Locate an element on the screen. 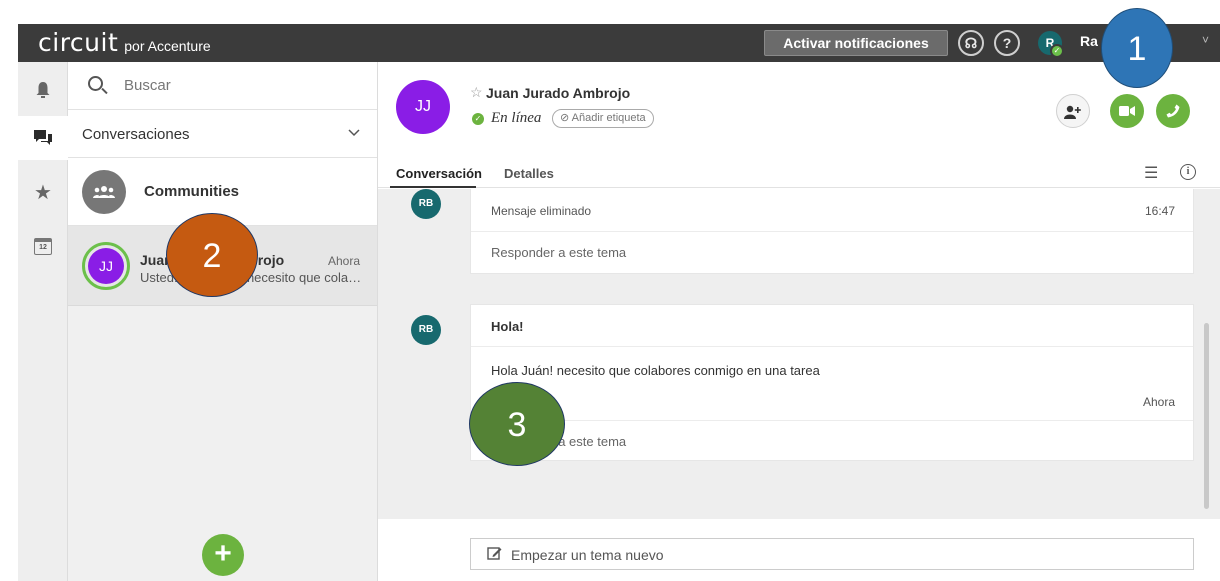 The height and width of the screenshot is (581, 1220). callout-marker-3: 3 is located at coordinates (517, 424).